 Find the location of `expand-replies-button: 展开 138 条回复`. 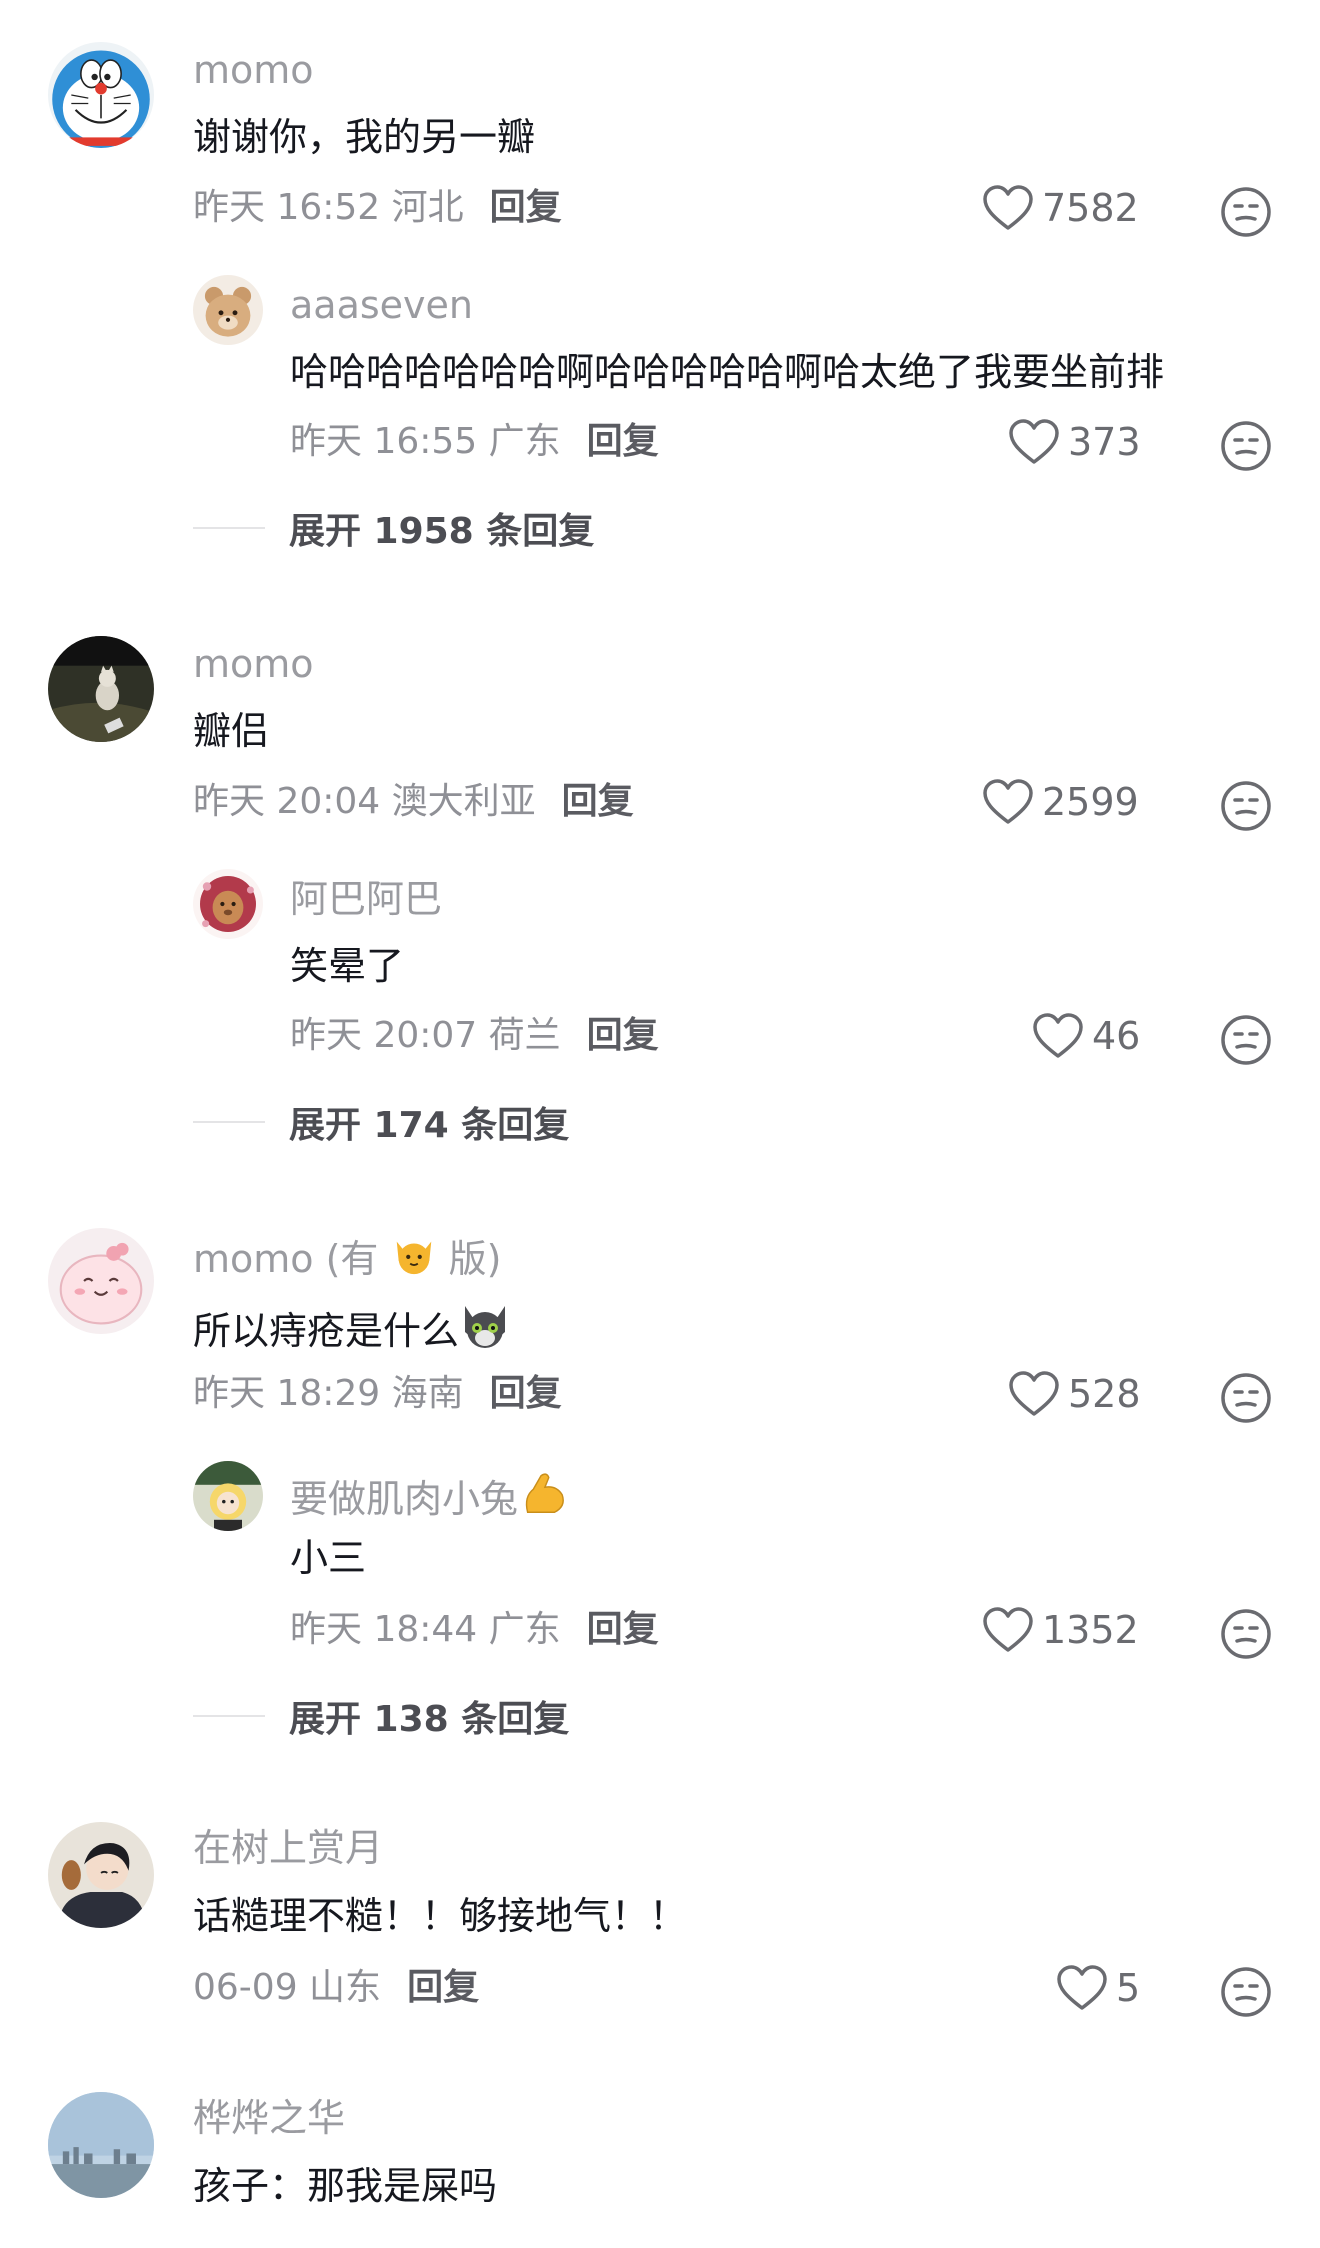

expand-replies-button: 展开 138 条回复 is located at coordinates (381, 1716).